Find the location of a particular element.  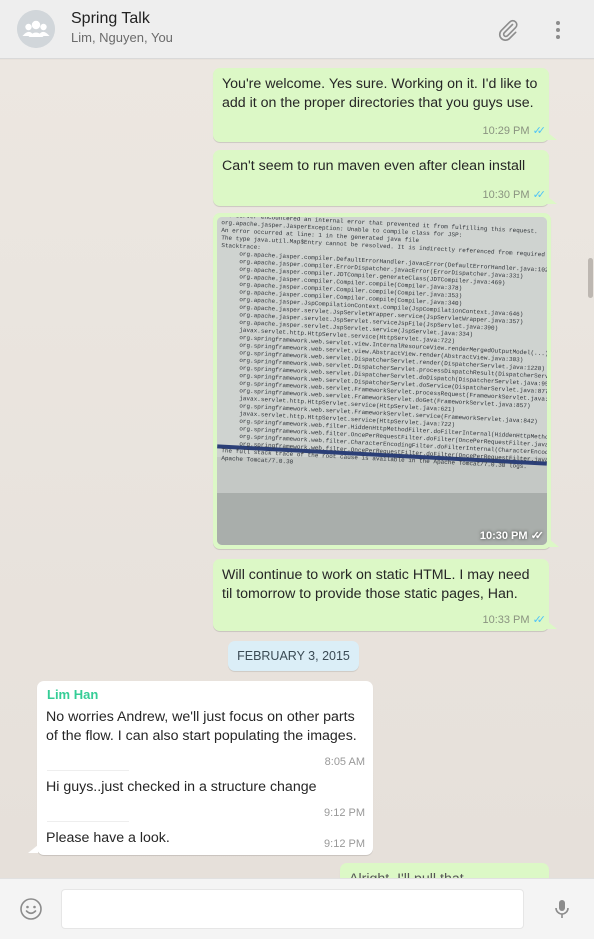

chat-header: Spring Talk Lim, Nguyen, You is located at coordinates (297, 29).